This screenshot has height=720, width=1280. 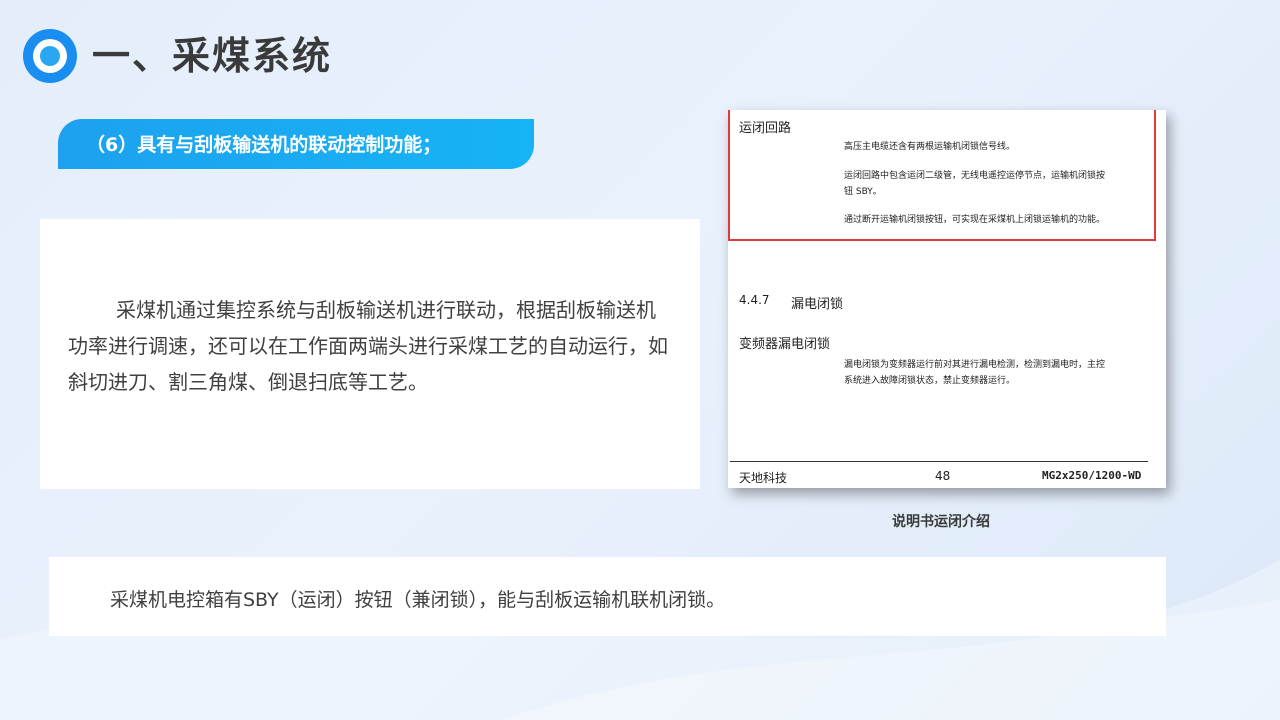 I want to click on doc-footer-page: 48, so click(x=943, y=476).